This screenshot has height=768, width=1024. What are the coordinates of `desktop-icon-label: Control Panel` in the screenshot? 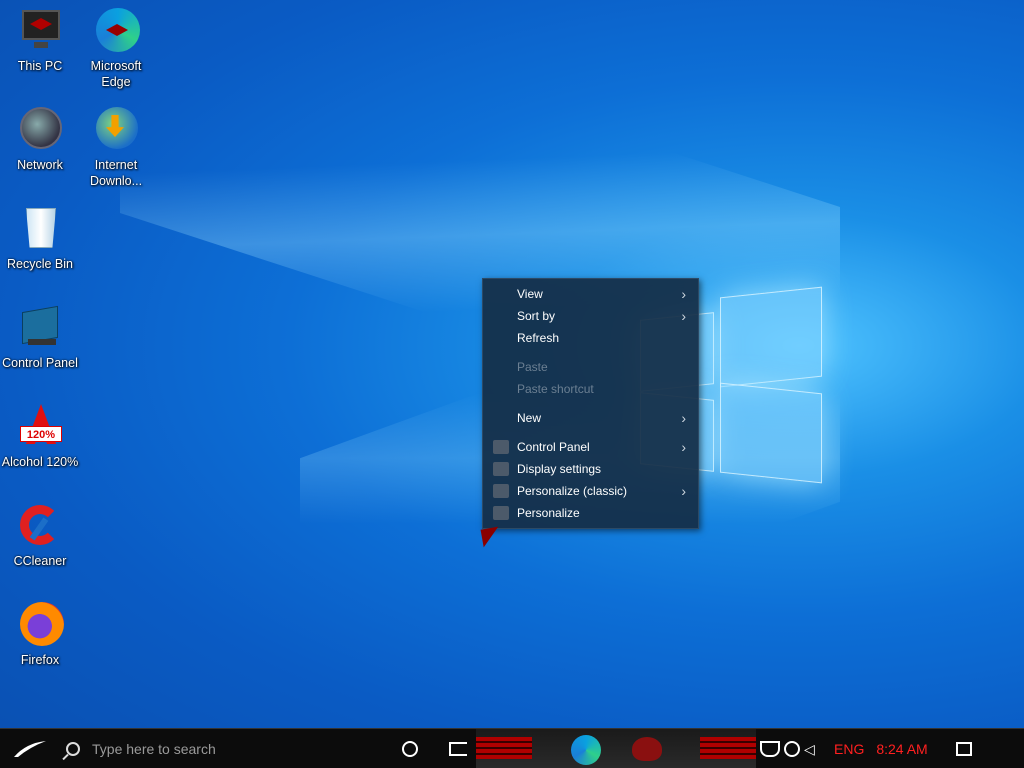 It's located at (40, 363).